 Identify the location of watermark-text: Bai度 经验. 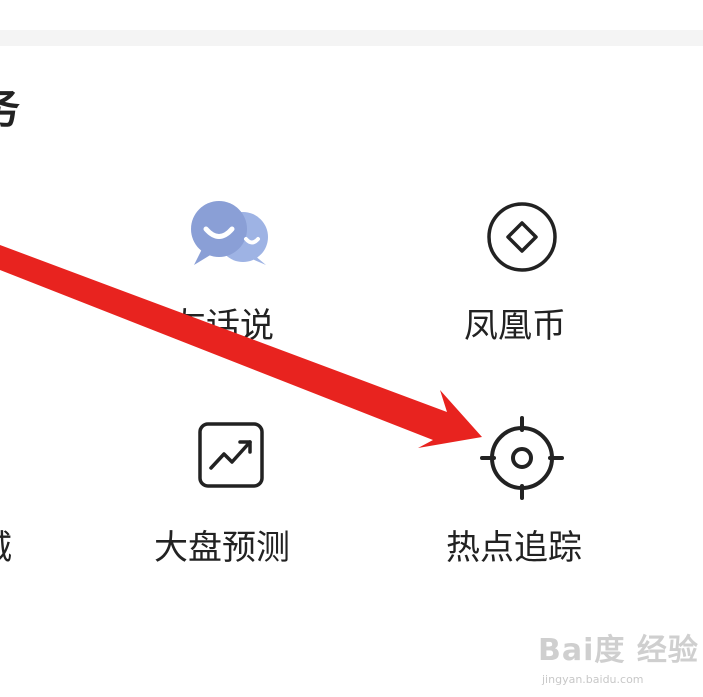
(618, 650).